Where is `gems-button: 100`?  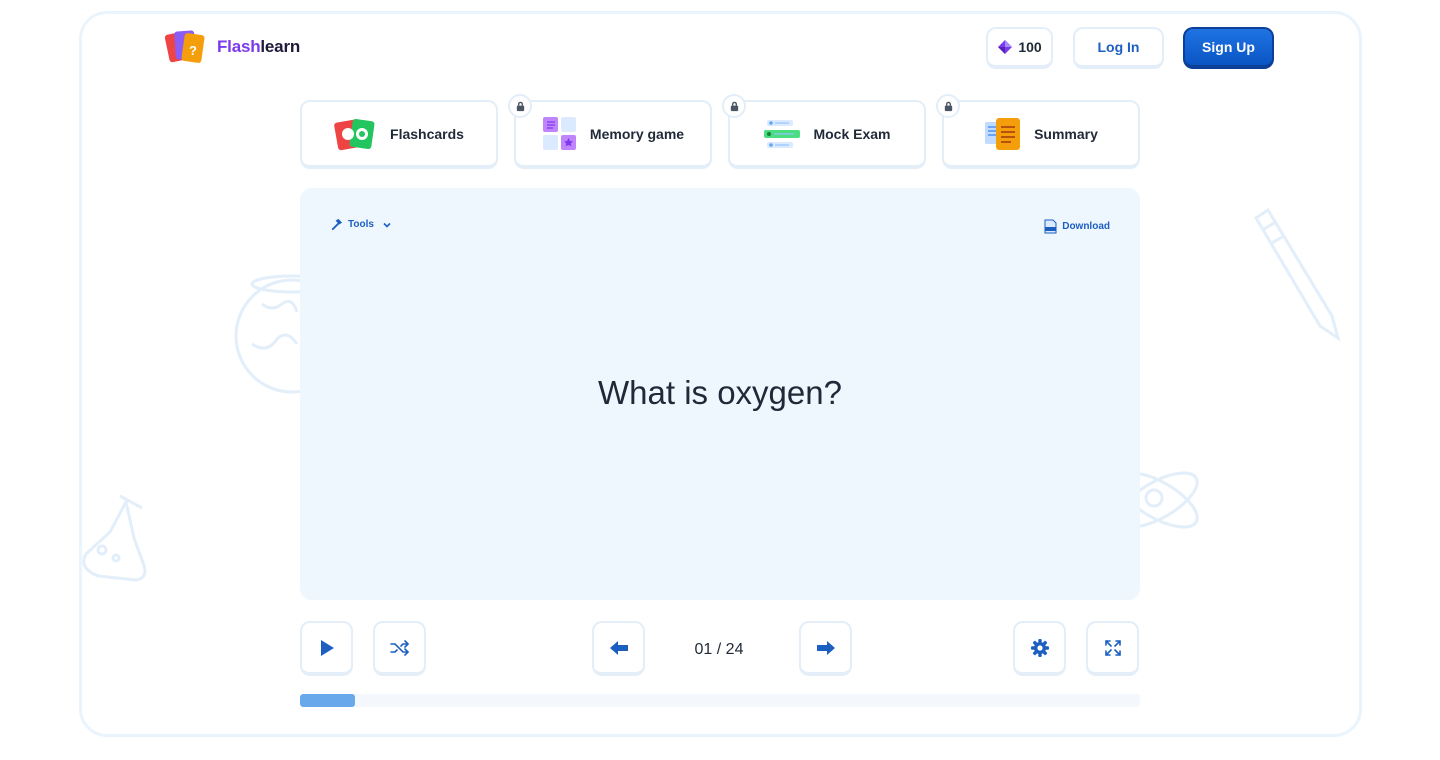 gems-button: 100 is located at coordinates (1019, 48).